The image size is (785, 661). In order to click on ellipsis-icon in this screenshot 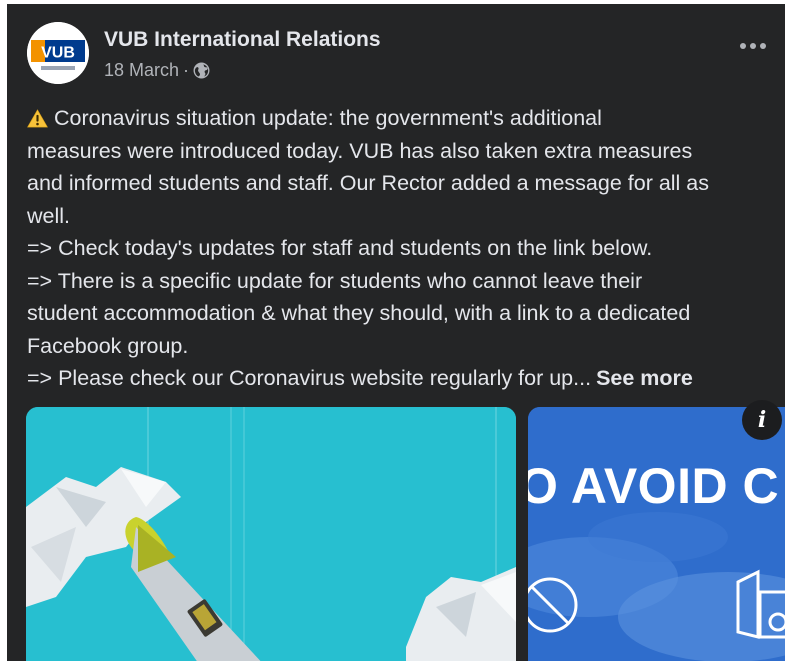, I will do `click(753, 46)`.